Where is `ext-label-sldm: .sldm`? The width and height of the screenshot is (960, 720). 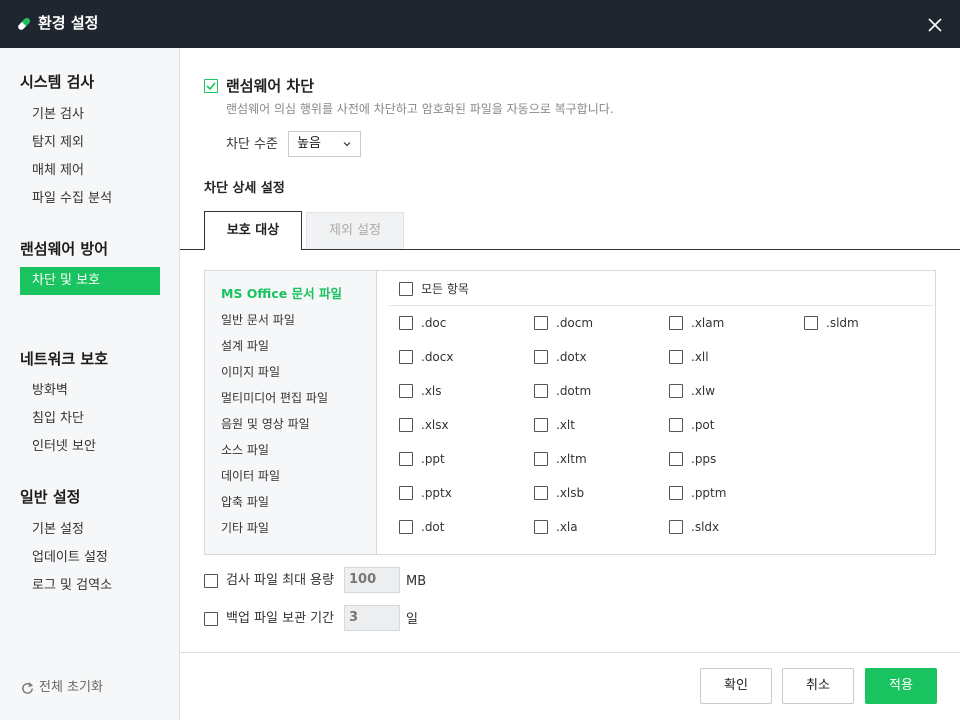
ext-label-sldm: .sldm is located at coordinates (842, 323).